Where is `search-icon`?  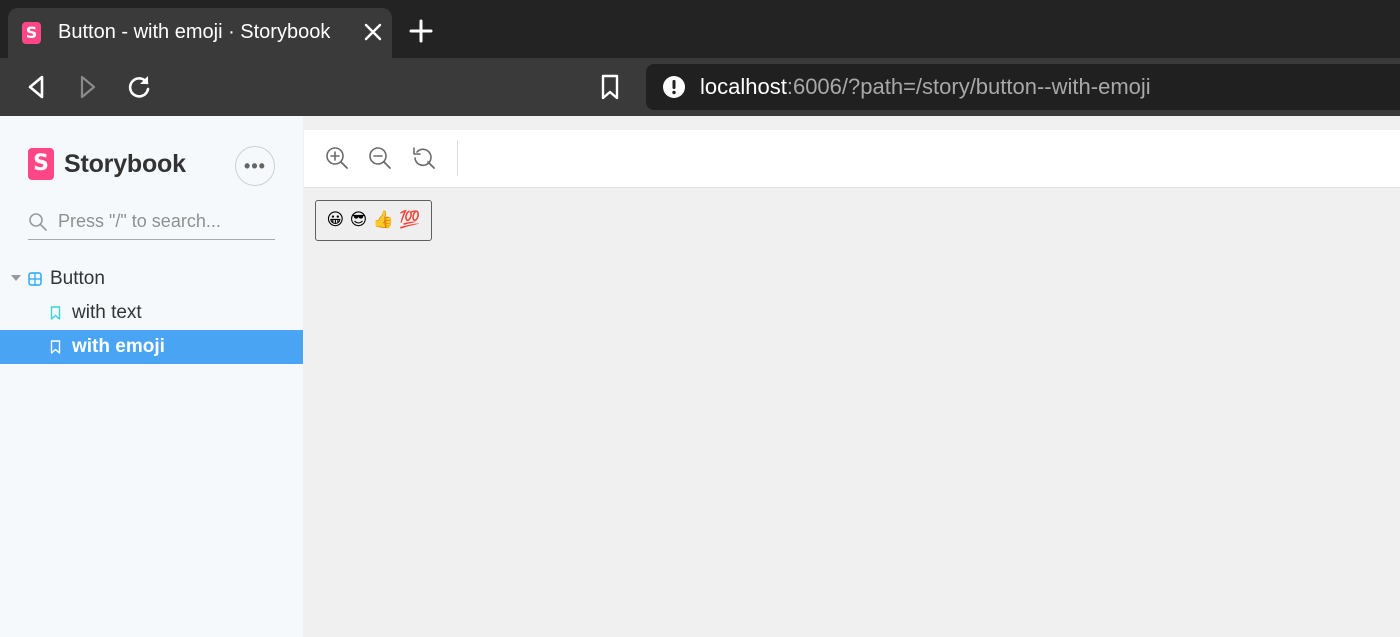 search-icon is located at coordinates (38, 222).